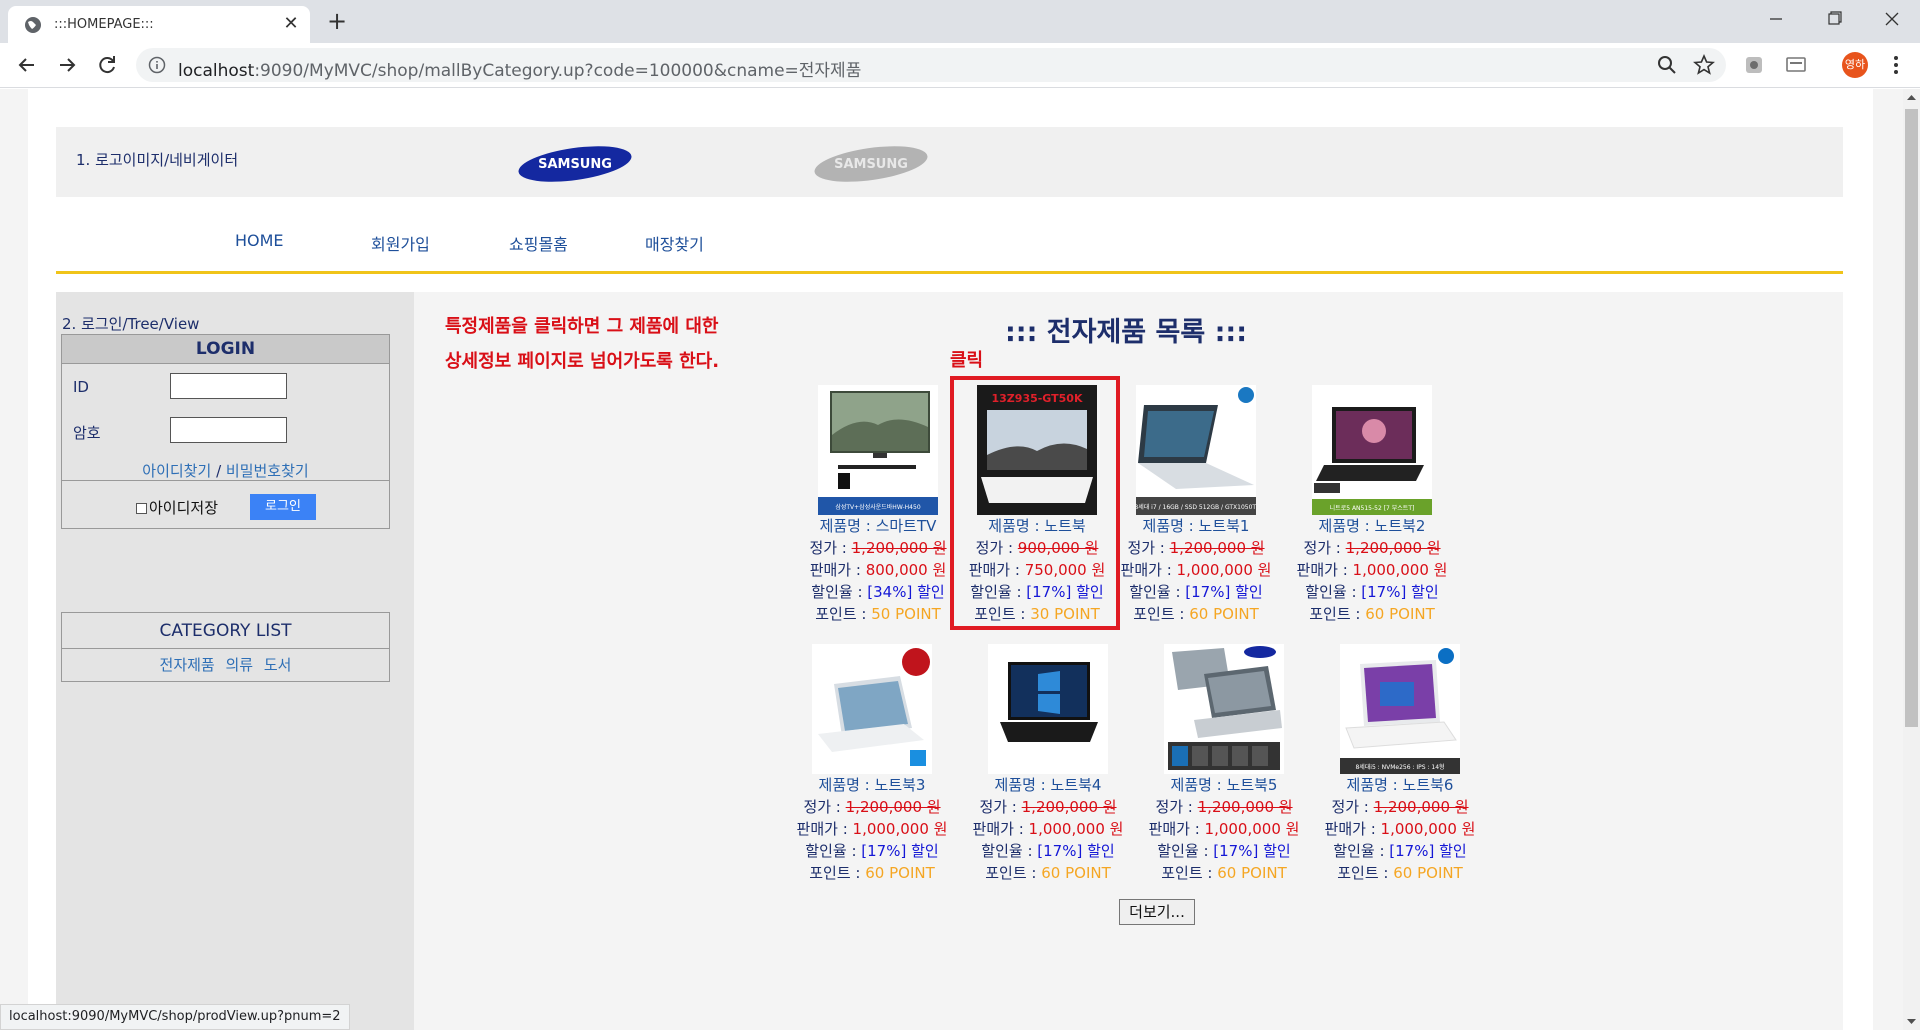 The height and width of the screenshot is (1030, 1920). I want to click on product-name: 제품명 : 노트북3, so click(872, 785).